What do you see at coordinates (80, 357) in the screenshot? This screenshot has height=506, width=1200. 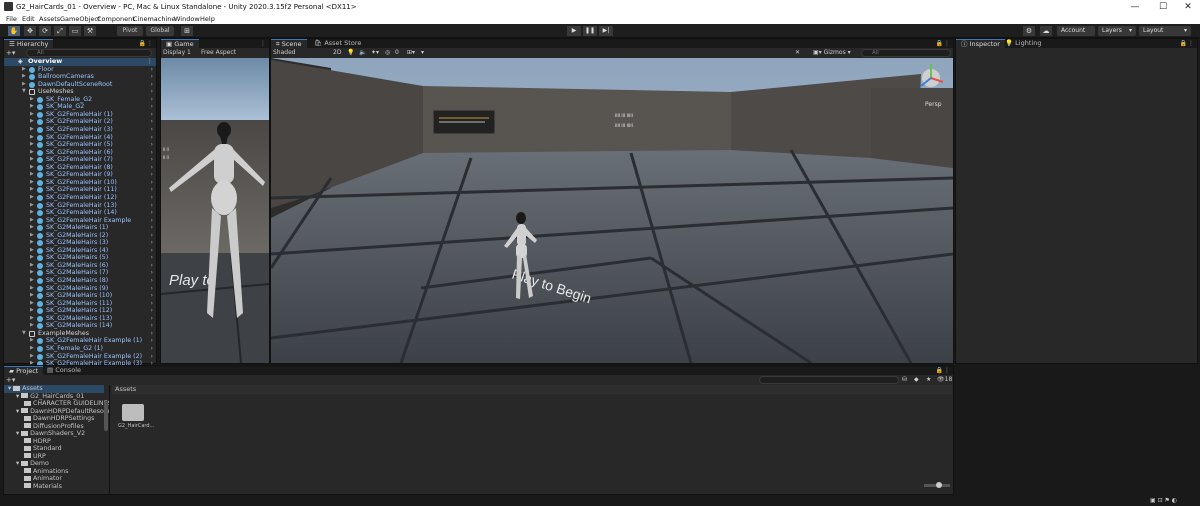 I see `hierarchy-row: ▶ SK_G2FemaleHair Example (2) ›` at bounding box center [80, 357].